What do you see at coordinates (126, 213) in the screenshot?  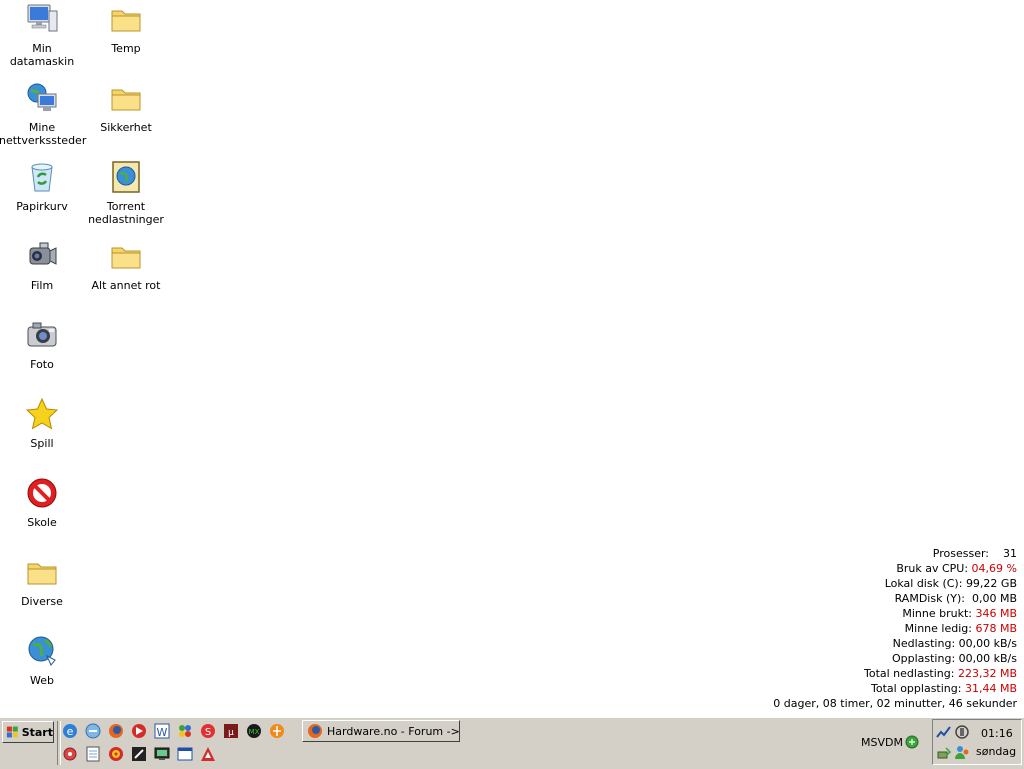 I see `desktop-icon-label: Torrent nedlastninger` at bounding box center [126, 213].